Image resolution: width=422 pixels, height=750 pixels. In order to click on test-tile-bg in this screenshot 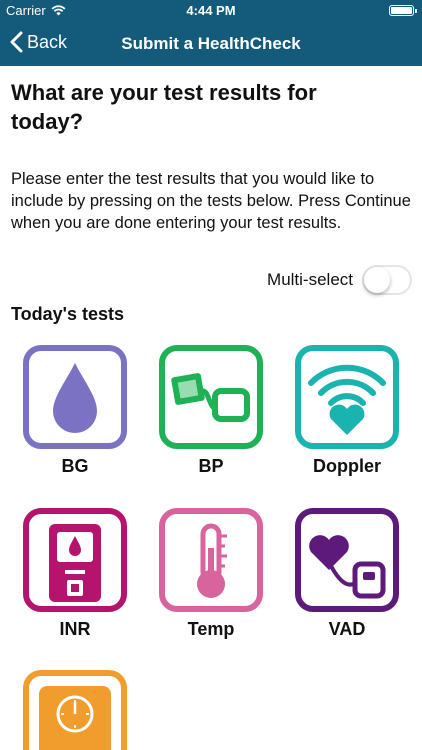, I will do `click(75, 397)`.